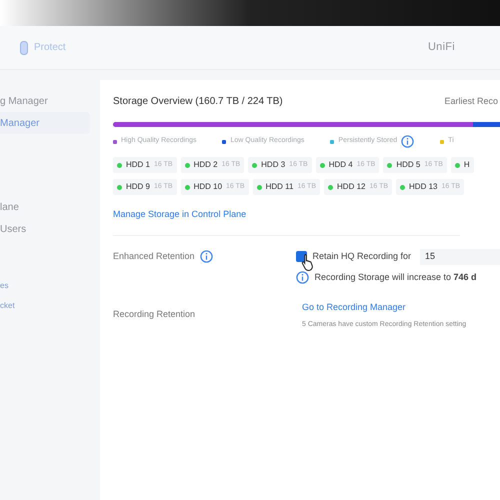 The height and width of the screenshot is (500, 500). I want to click on disk-name: H, so click(467, 165).